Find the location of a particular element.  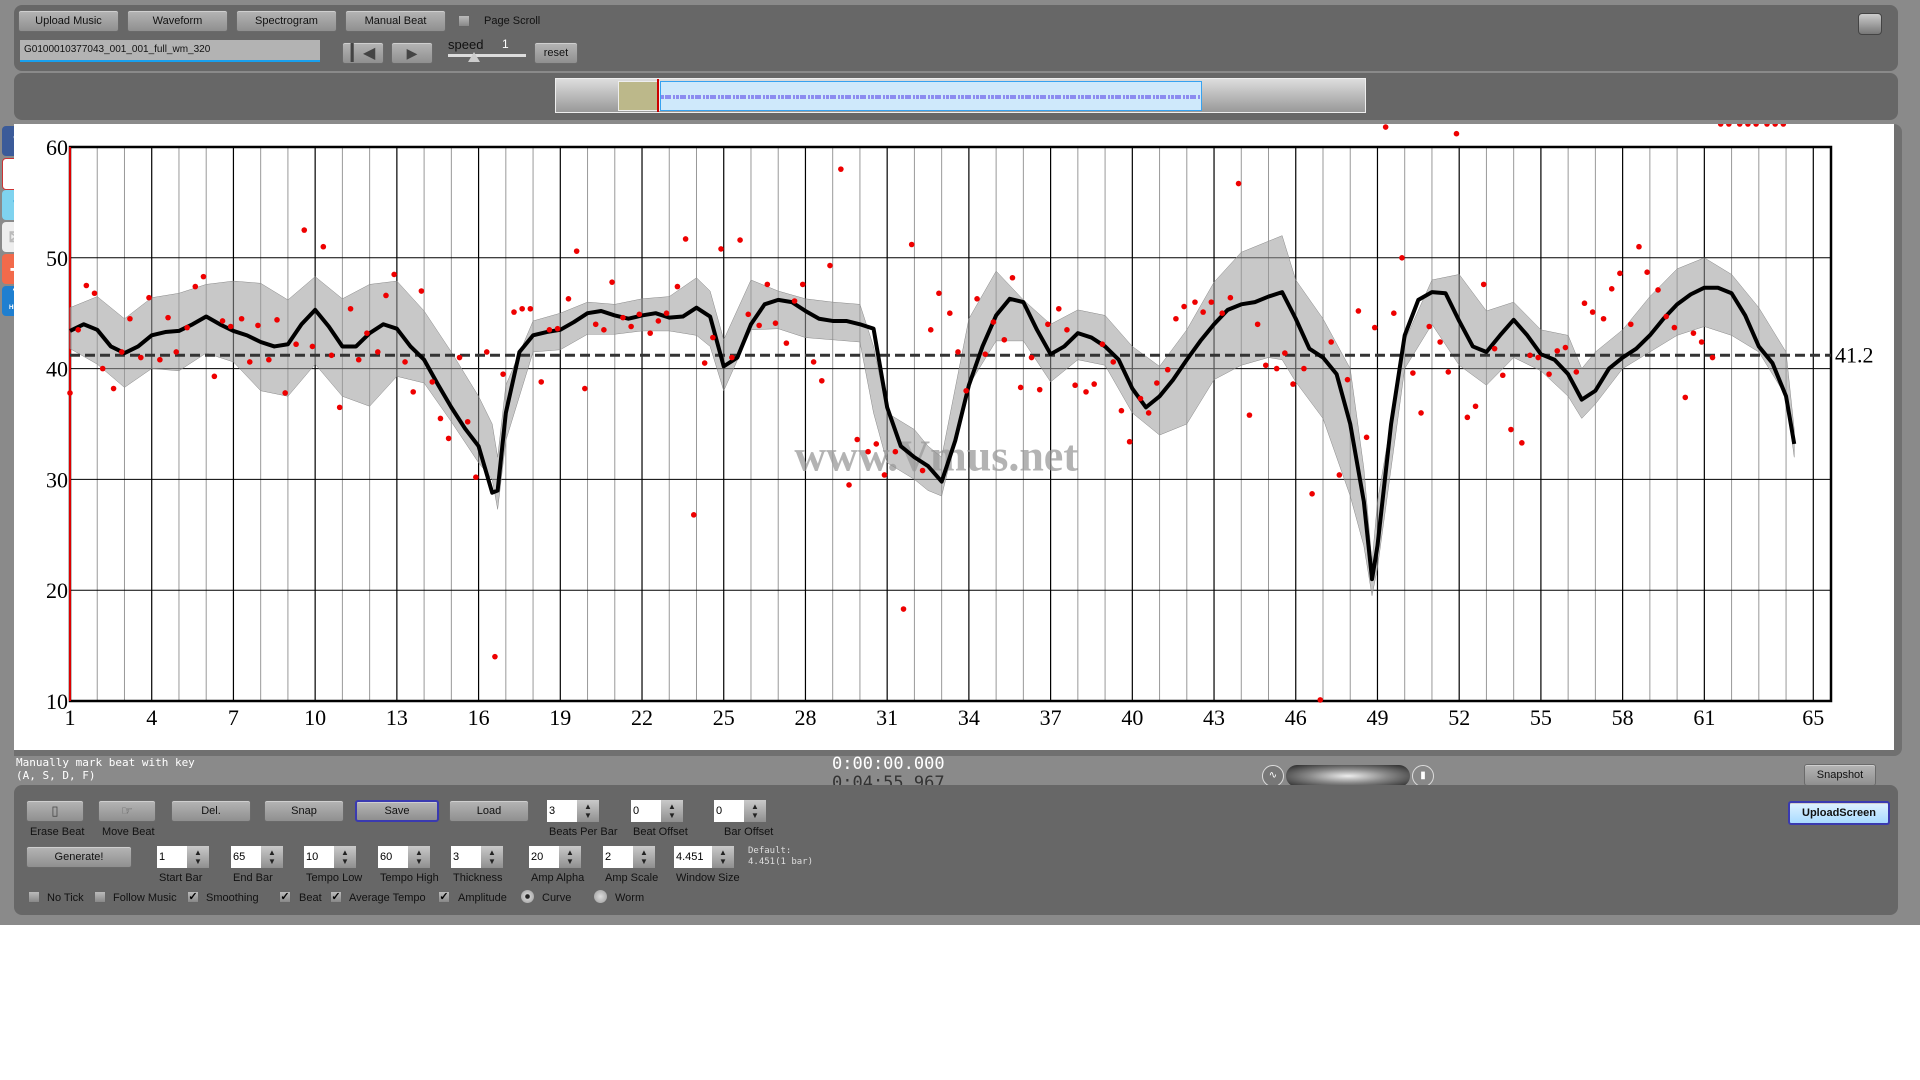

x-tick-label: 40 is located at coordinates (1132, 717).